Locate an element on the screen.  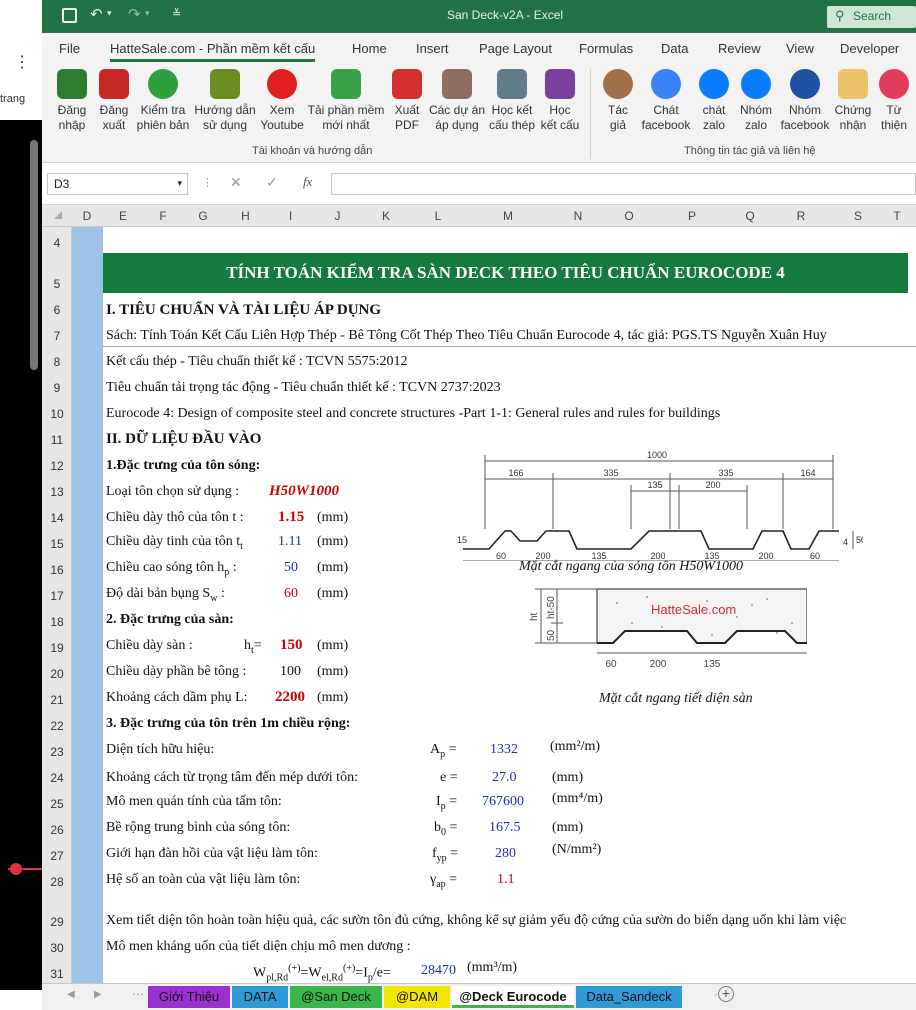
column-Q: Q is located at coordinates (750, 216).